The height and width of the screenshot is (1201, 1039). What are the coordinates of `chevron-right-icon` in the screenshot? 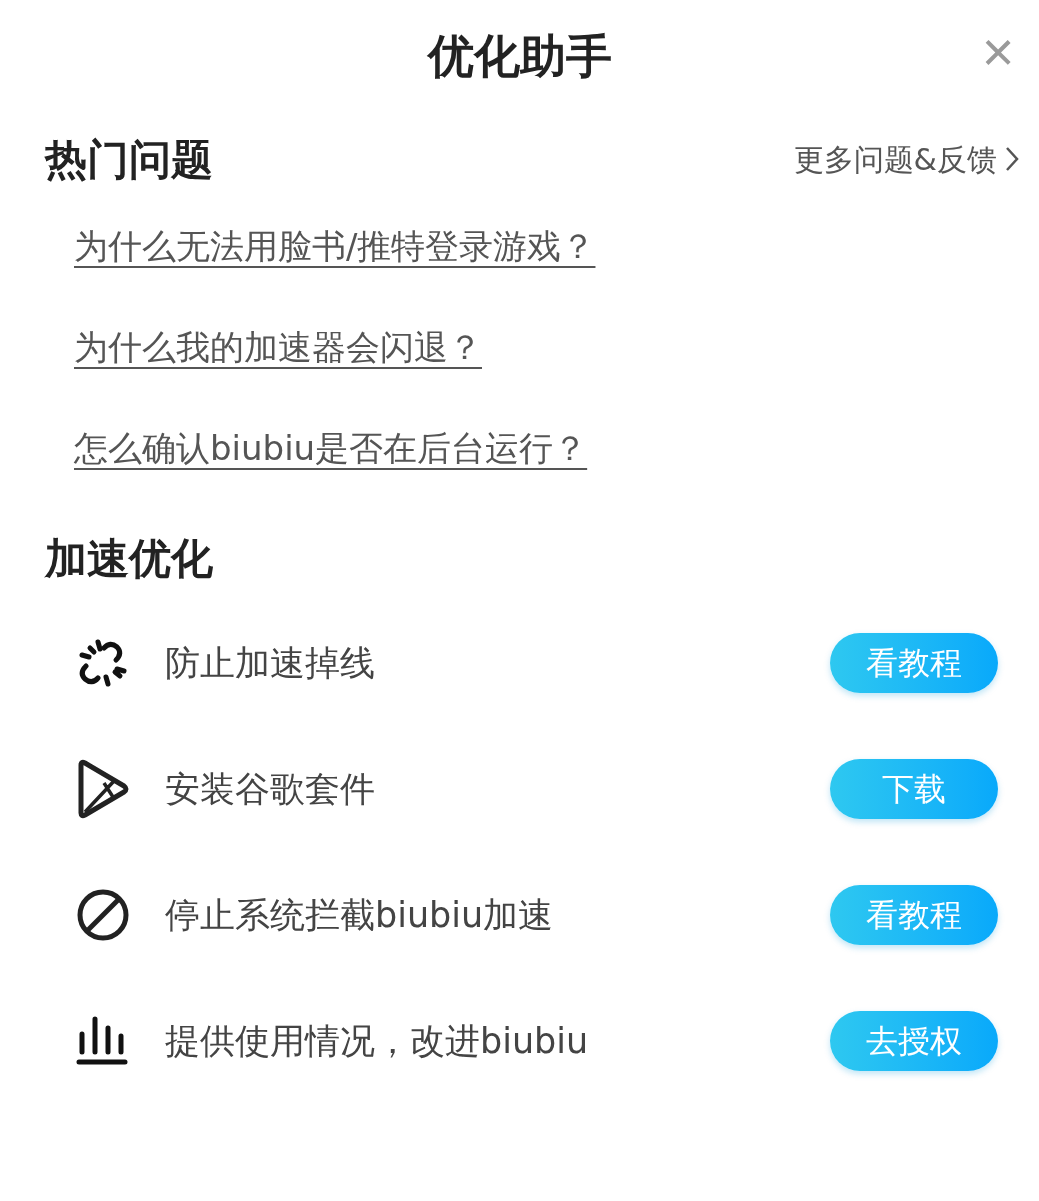 It's located at (1012, 159).